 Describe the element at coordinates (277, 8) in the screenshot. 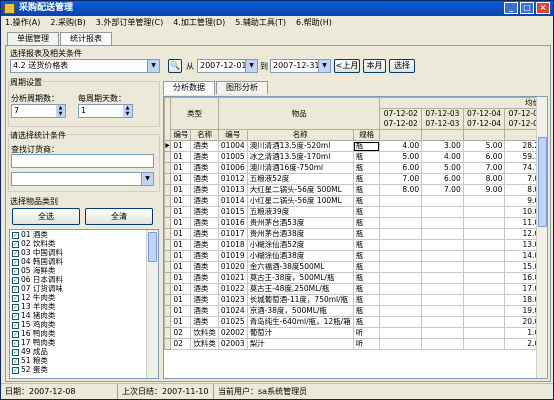

I see `title-bar: 采购配送管理 _ □ ×` at that location.